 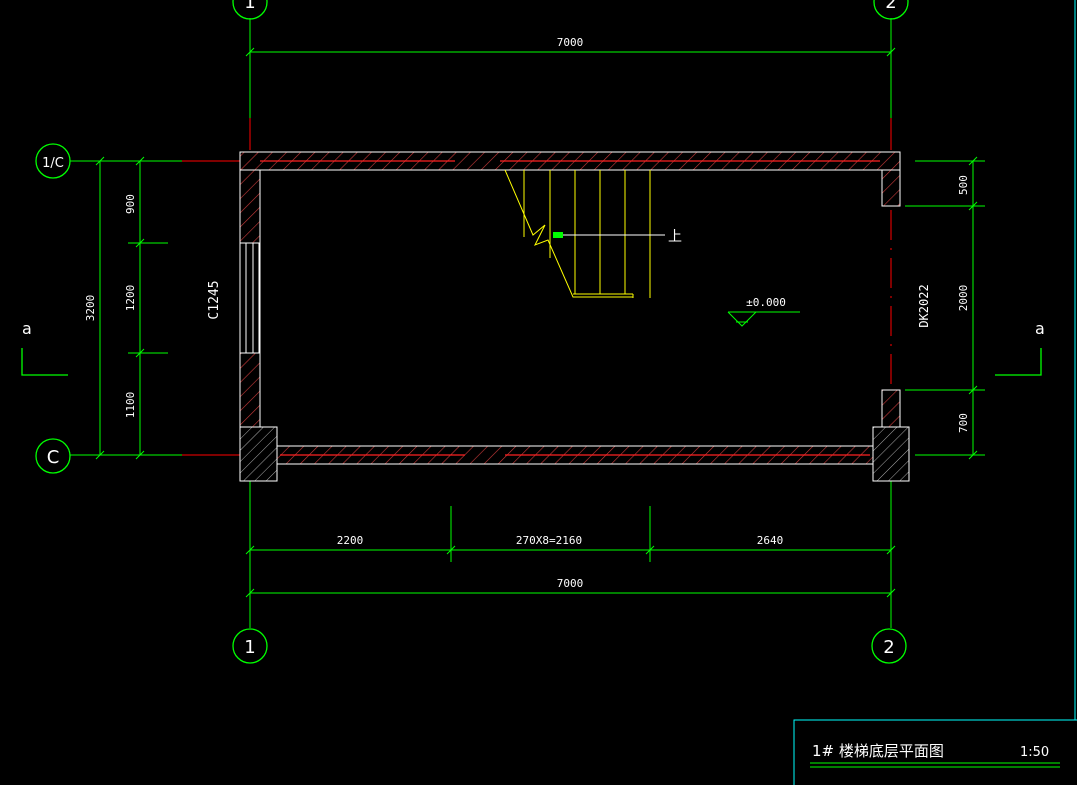 I want to click on dimension-top-label: 7000, so click(x=570, y=42).